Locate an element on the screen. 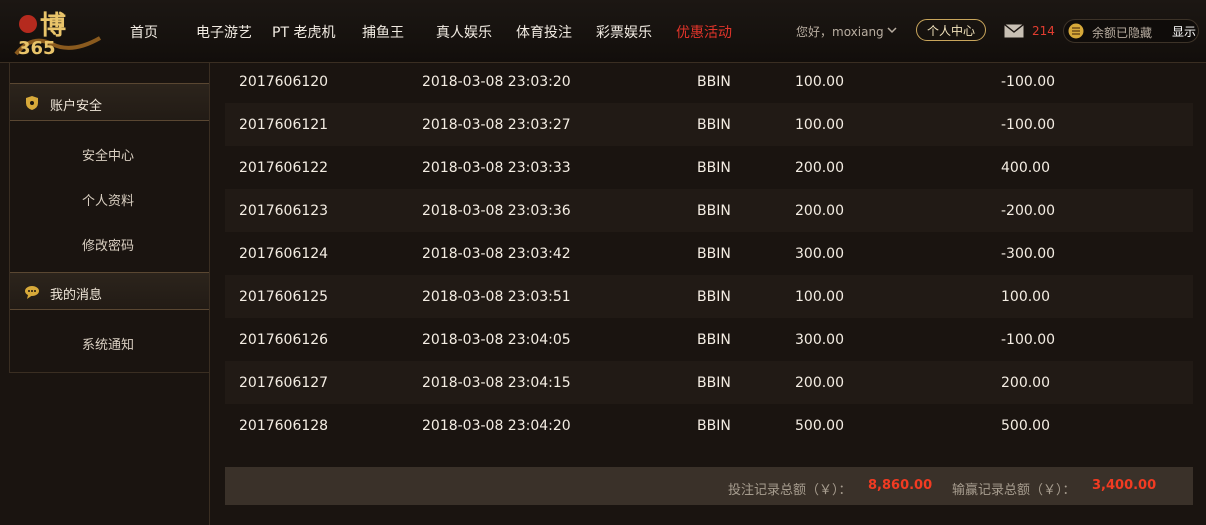 The image size is (1206, 525). sidebar-item-personal-info: 个人资料 is located at coordinates (109, 200).